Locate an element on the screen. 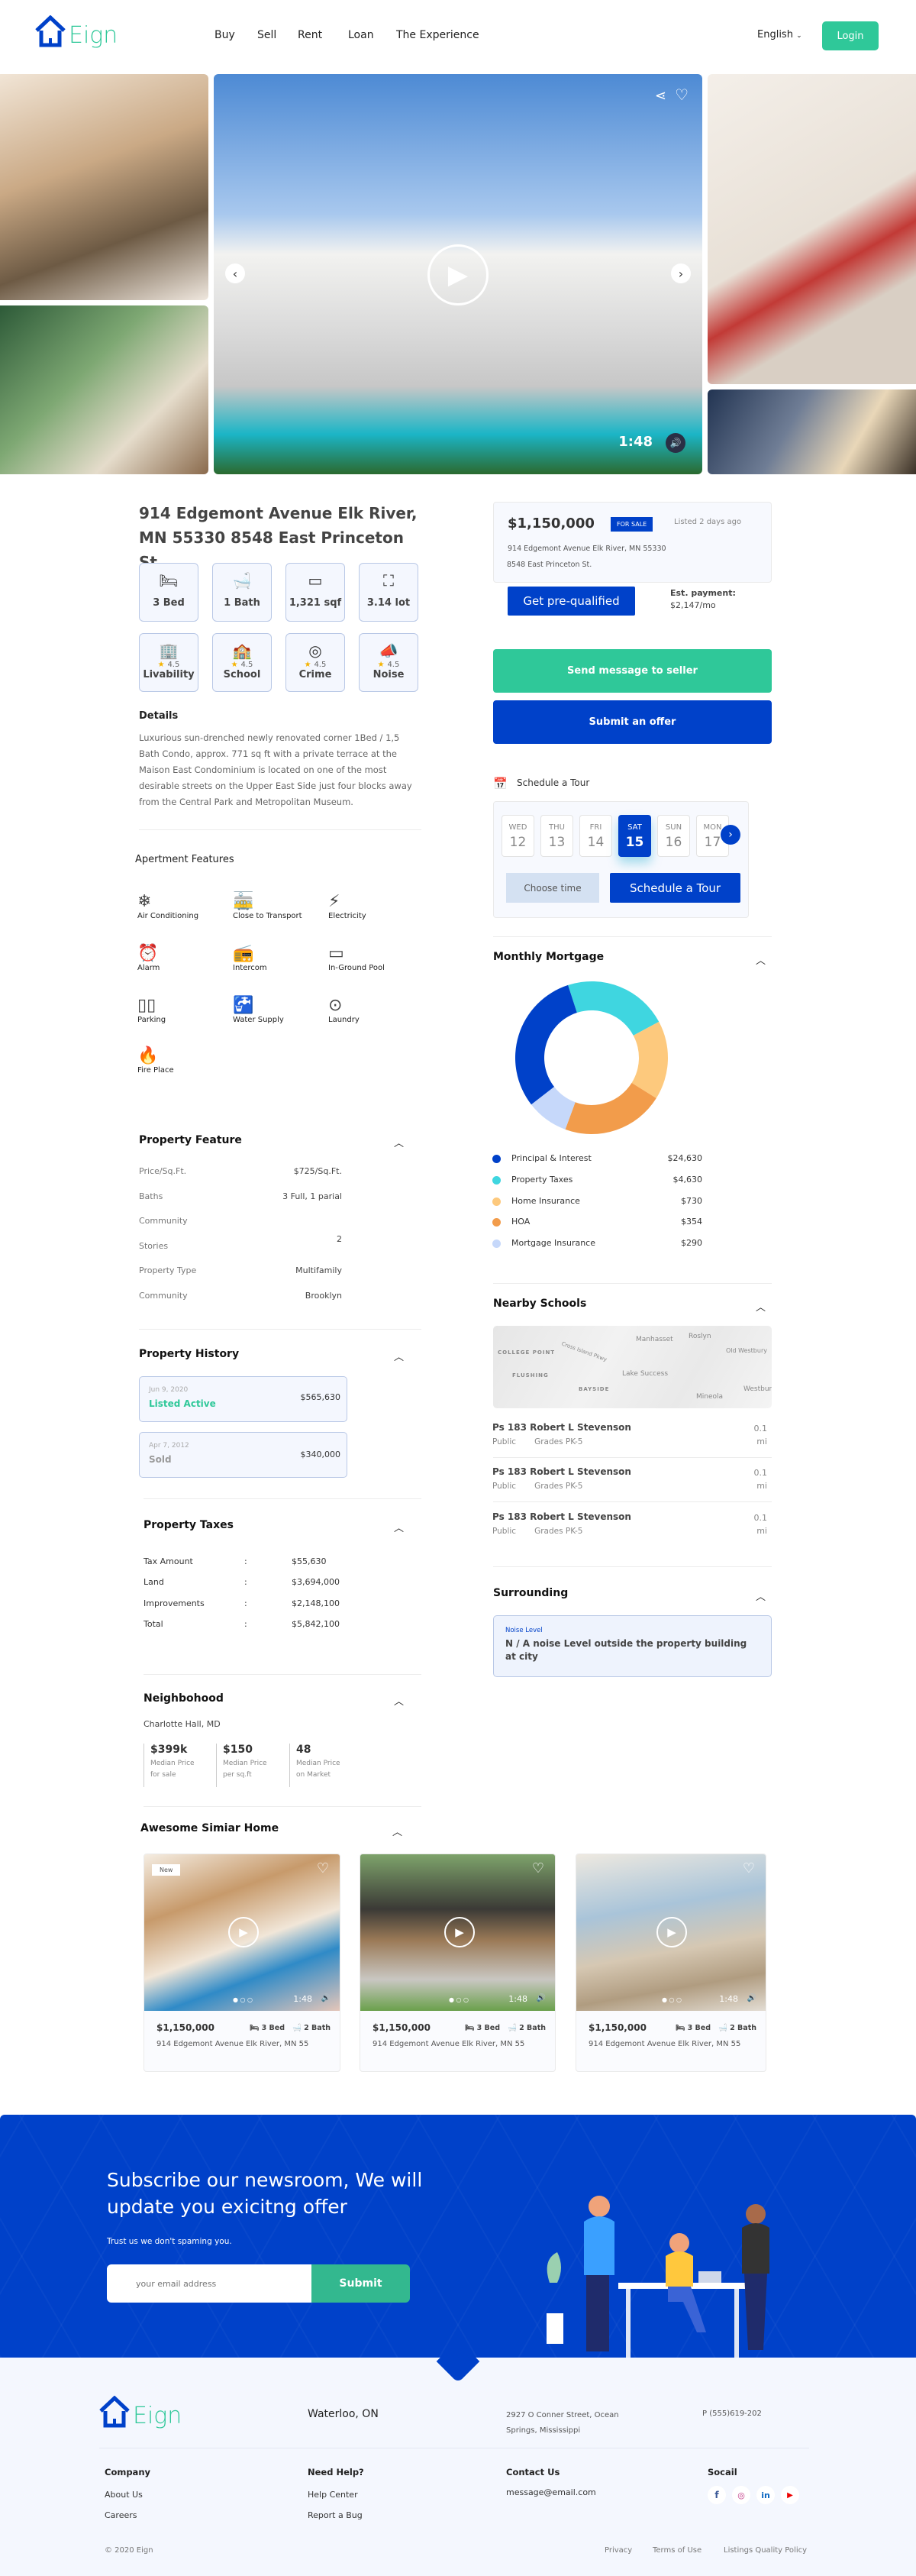 This screenshot has width=916, height=2576. gallery-image-bedroom is located at coordinates (812, 229).